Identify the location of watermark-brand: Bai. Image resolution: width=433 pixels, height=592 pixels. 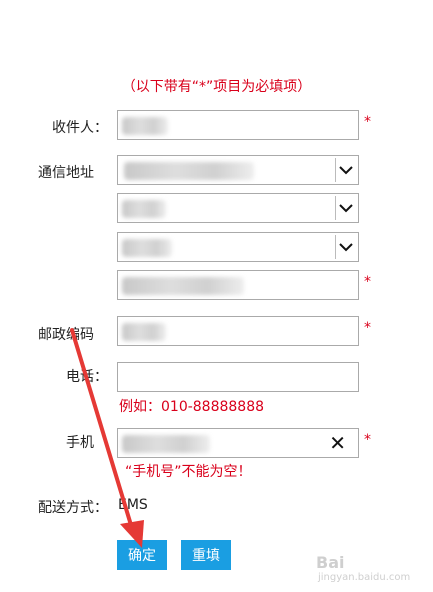
(330, 562).